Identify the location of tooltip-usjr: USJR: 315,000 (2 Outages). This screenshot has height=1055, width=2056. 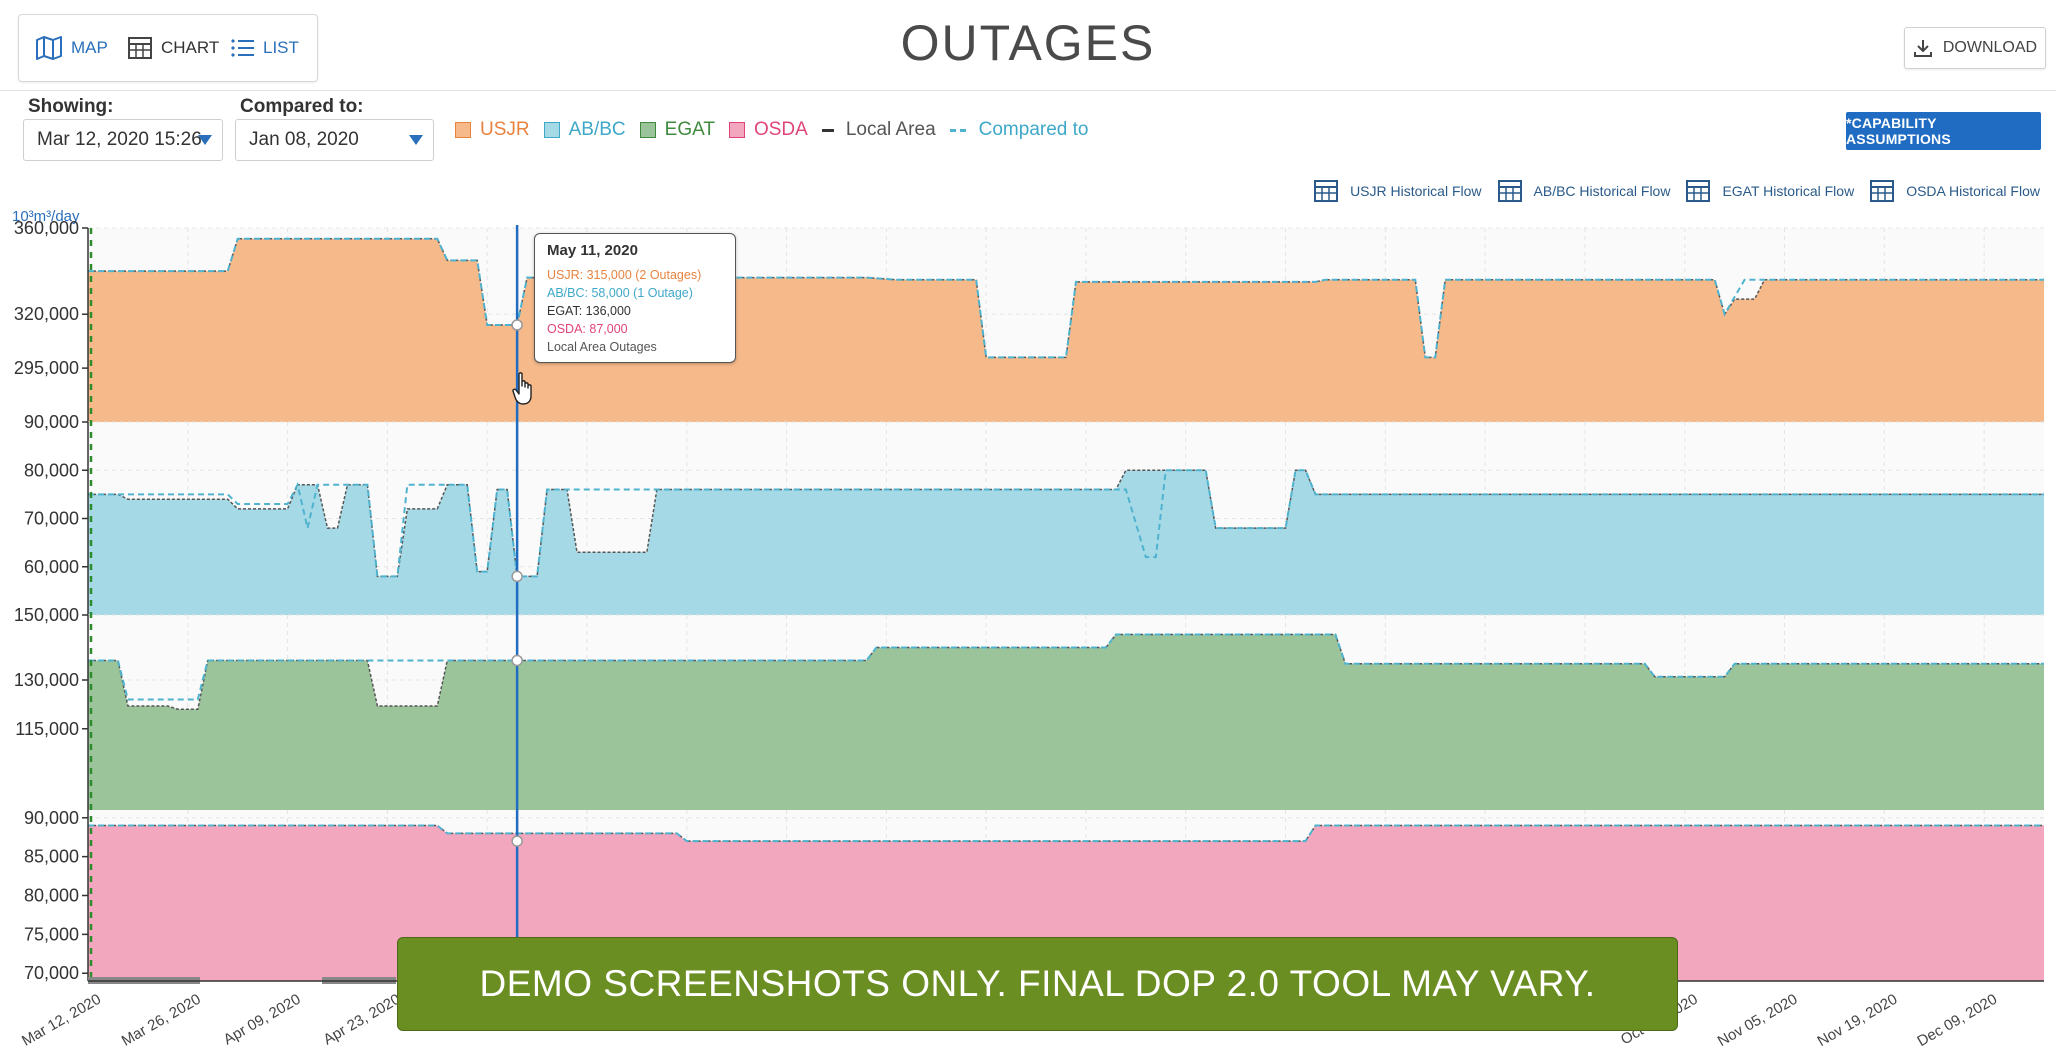
(624, 275).